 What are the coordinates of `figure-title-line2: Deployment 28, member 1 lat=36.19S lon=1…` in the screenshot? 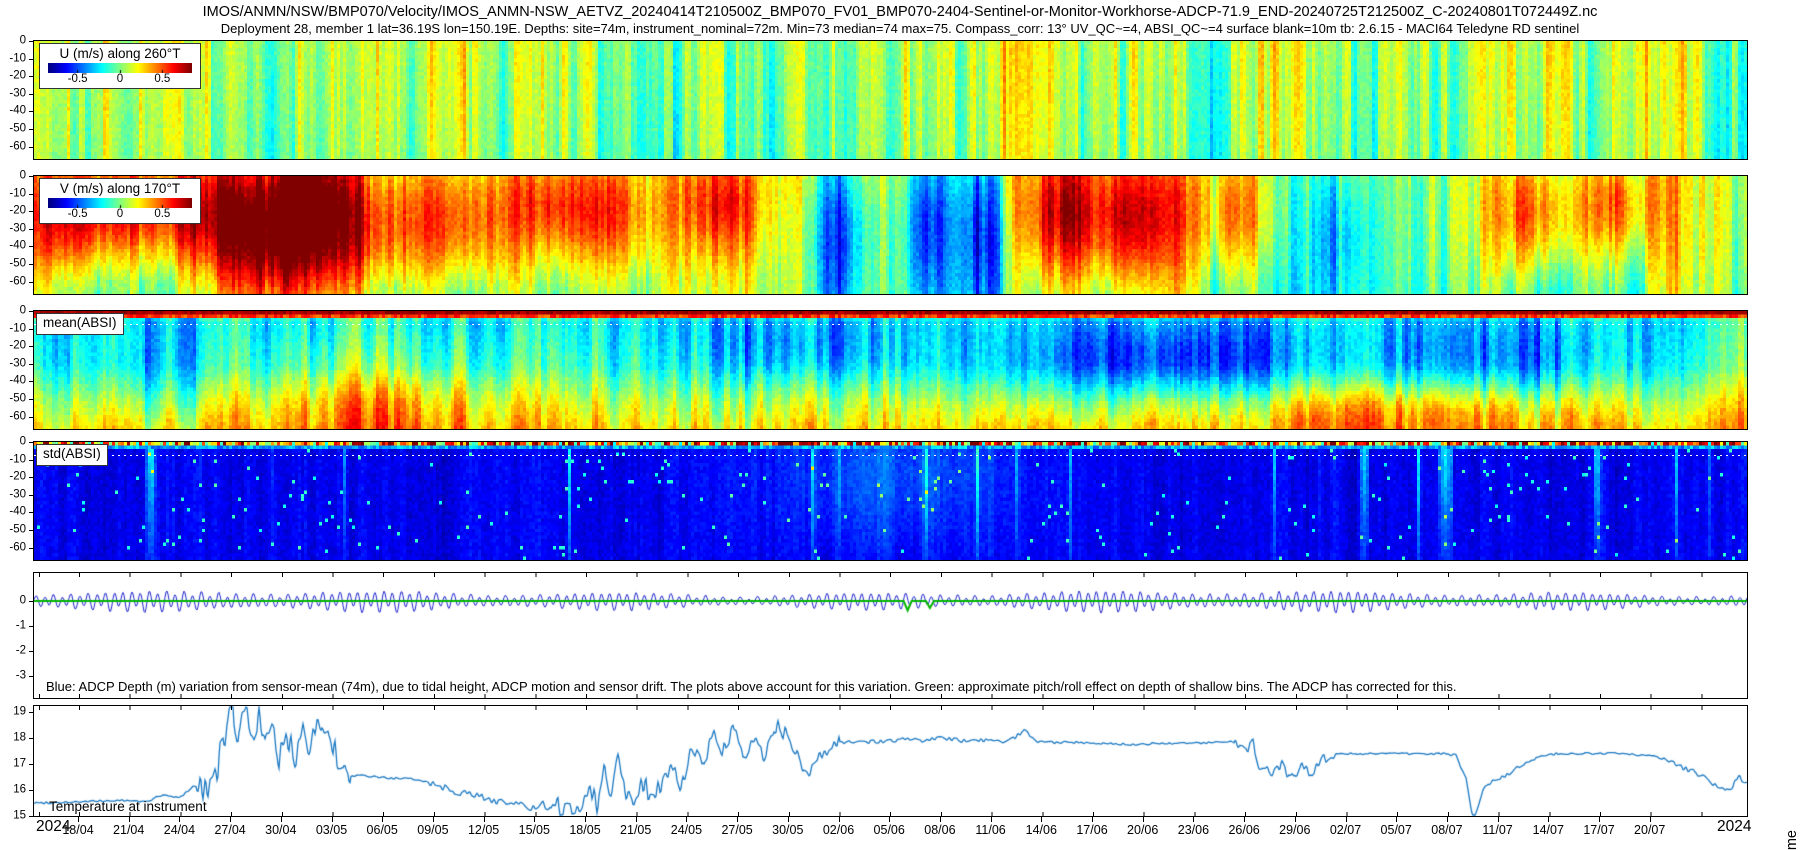 It's located at (900, 28).